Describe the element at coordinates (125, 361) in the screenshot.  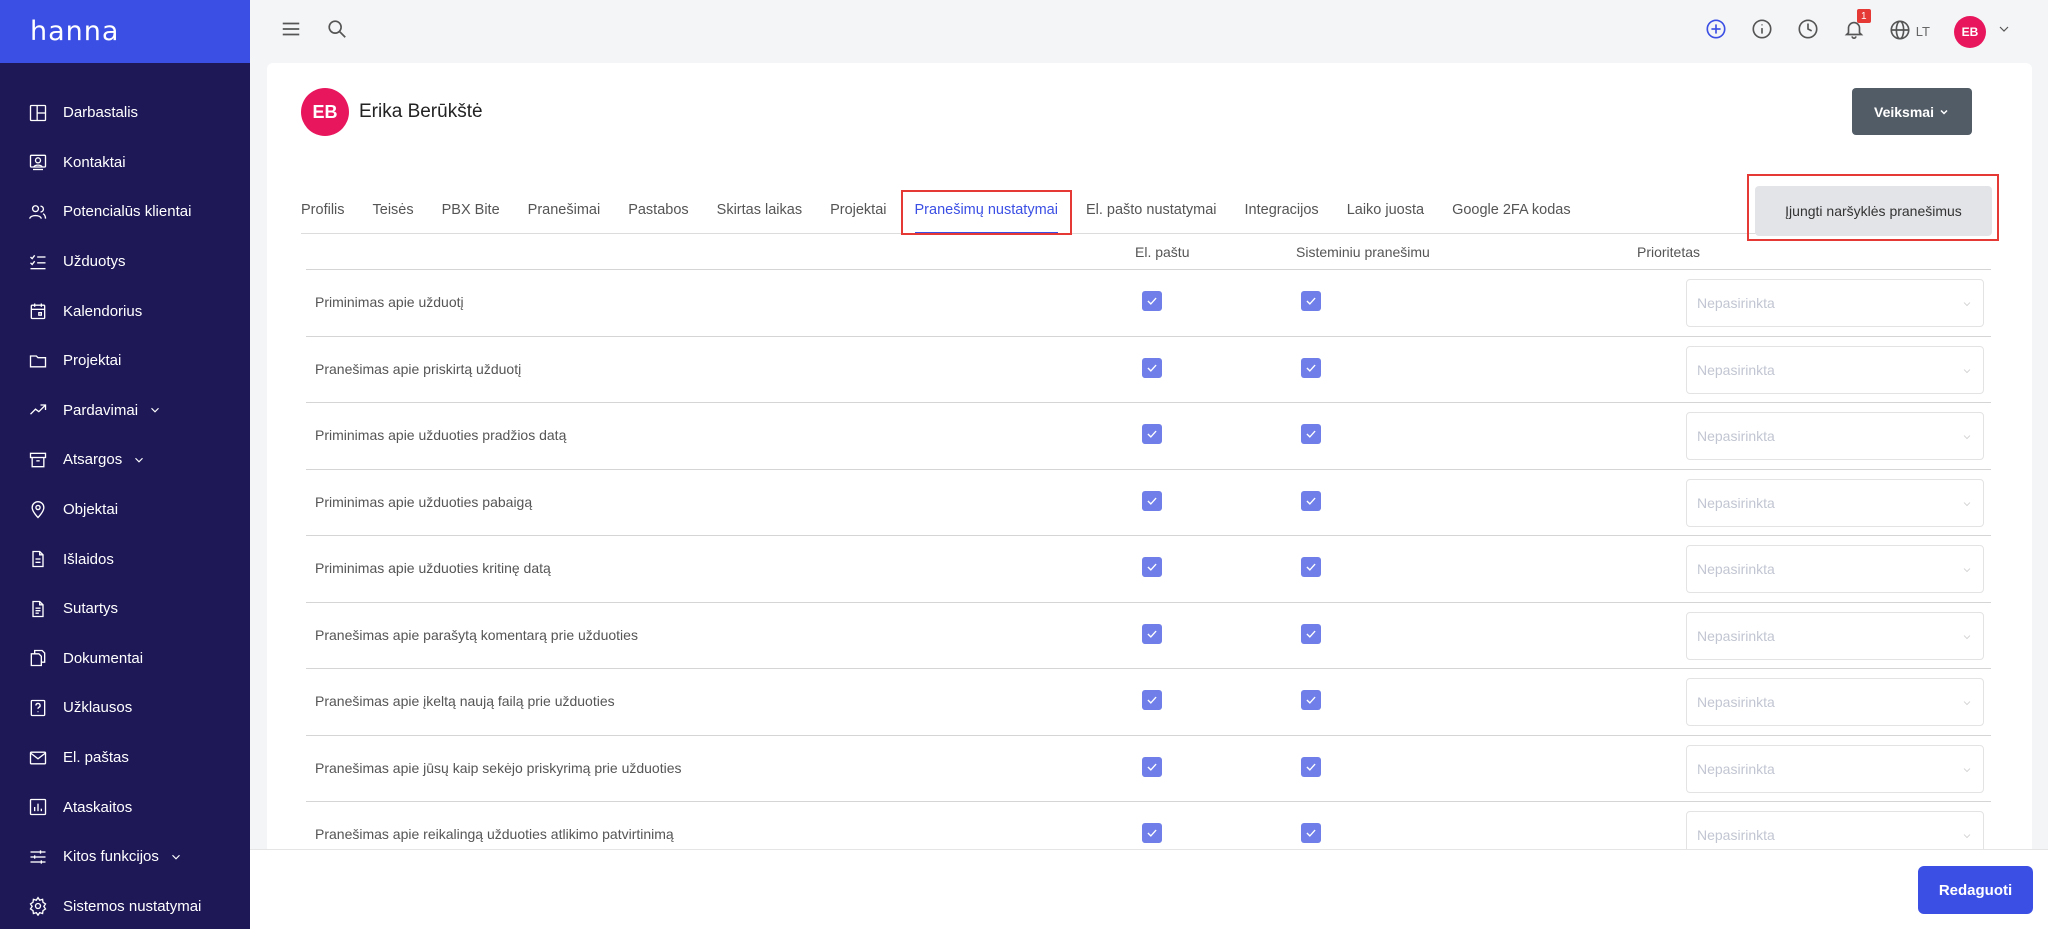
I see `sidebar-item-6: Projektai` at that location.